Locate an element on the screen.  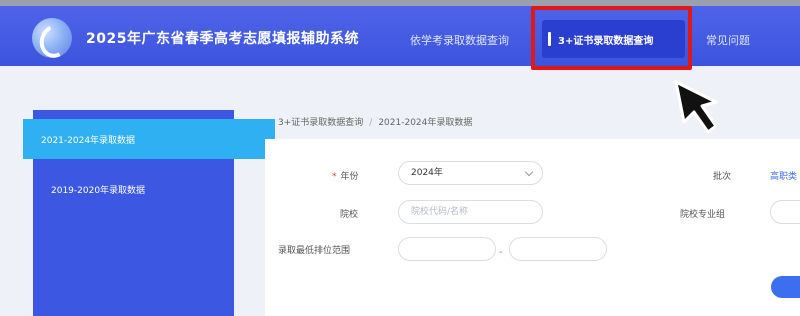
batch-label: 批次 is located at coordinates (722, 177).